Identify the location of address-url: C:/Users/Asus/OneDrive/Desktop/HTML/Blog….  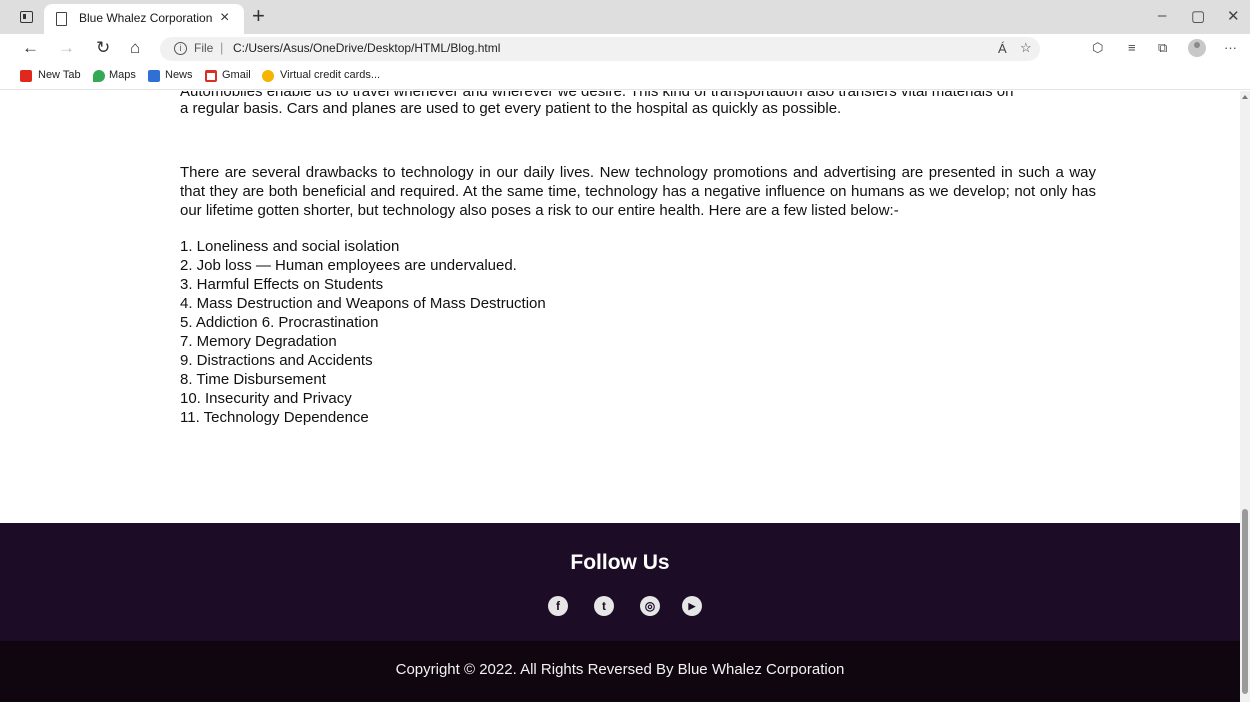
(366, 48).